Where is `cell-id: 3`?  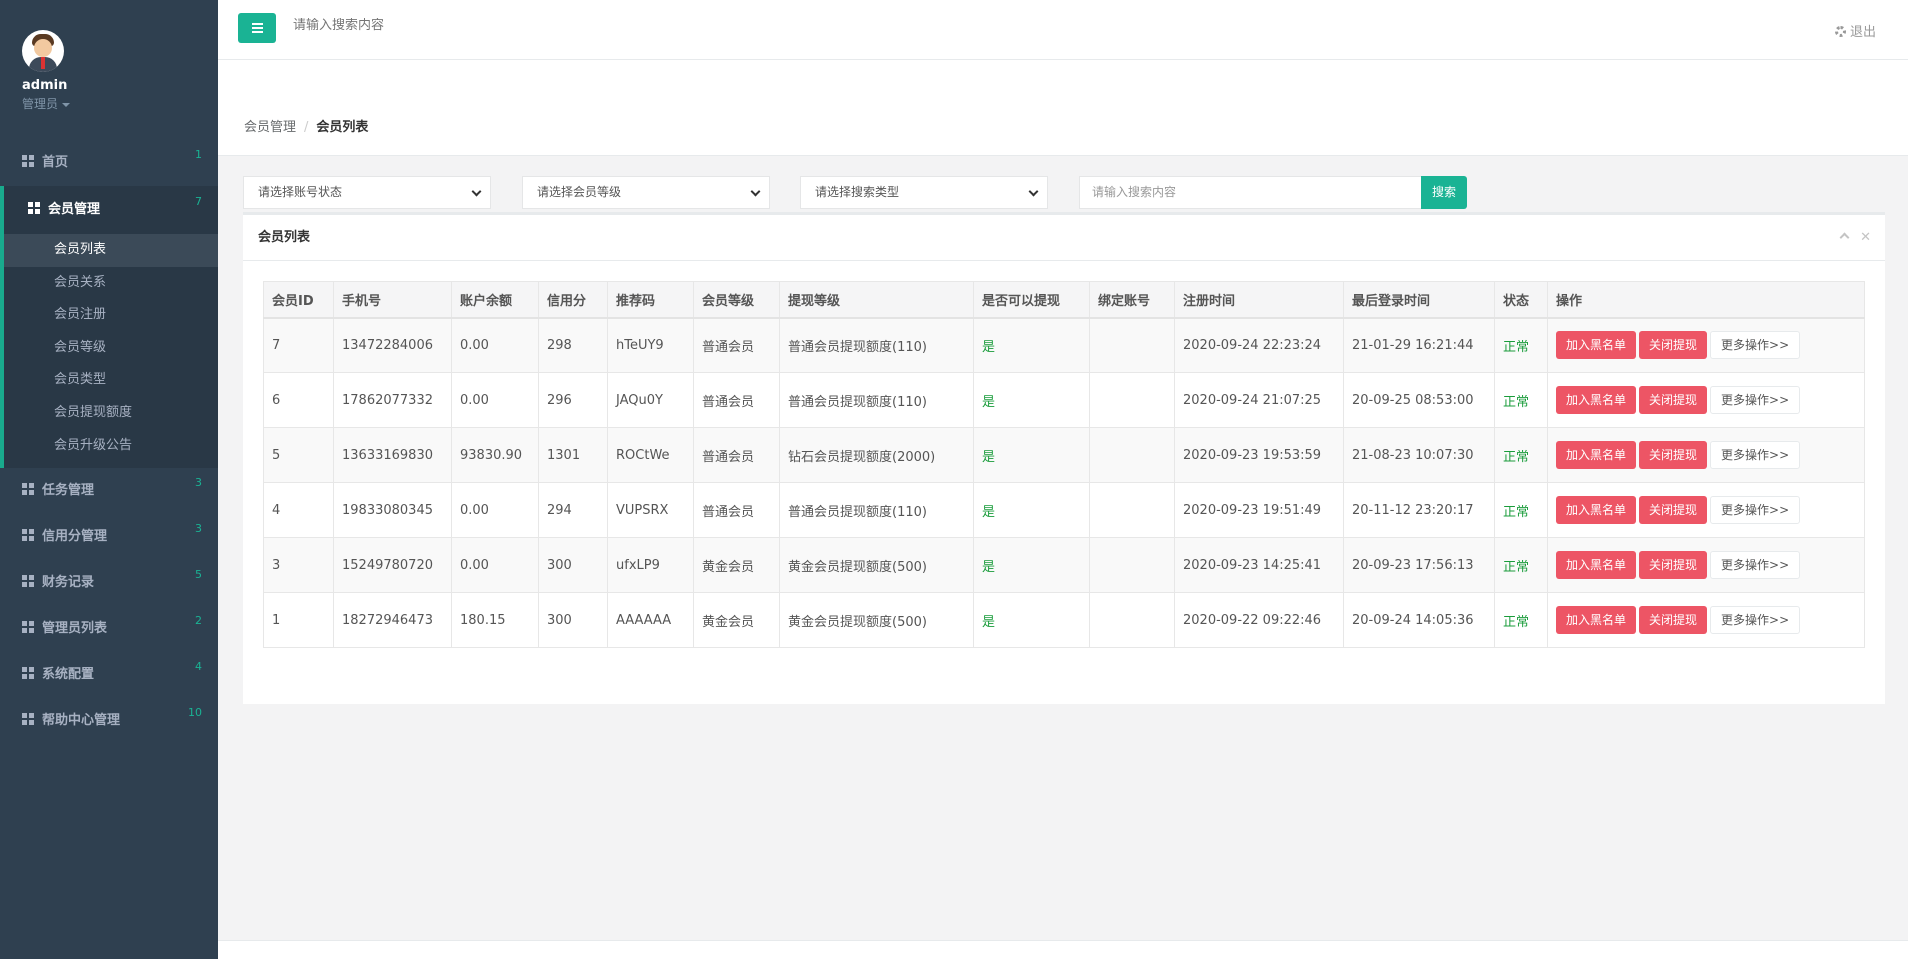 cell-id: 3 is located at coordinates (298, 565).